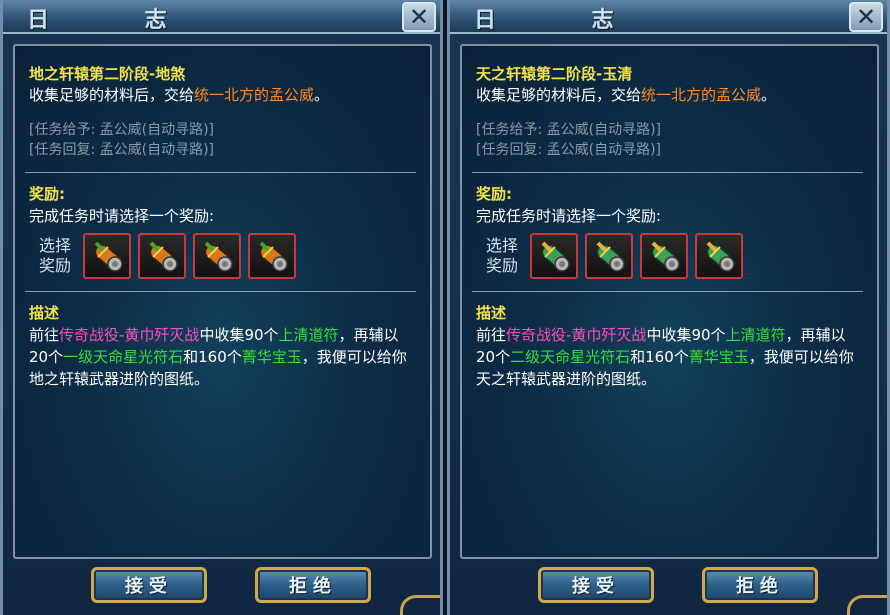 Image resolution: width=890 pixels, height=615 pixels. I want to click on quest-title: 天之轩辕第二阶段-玉清, so click(554, 74).